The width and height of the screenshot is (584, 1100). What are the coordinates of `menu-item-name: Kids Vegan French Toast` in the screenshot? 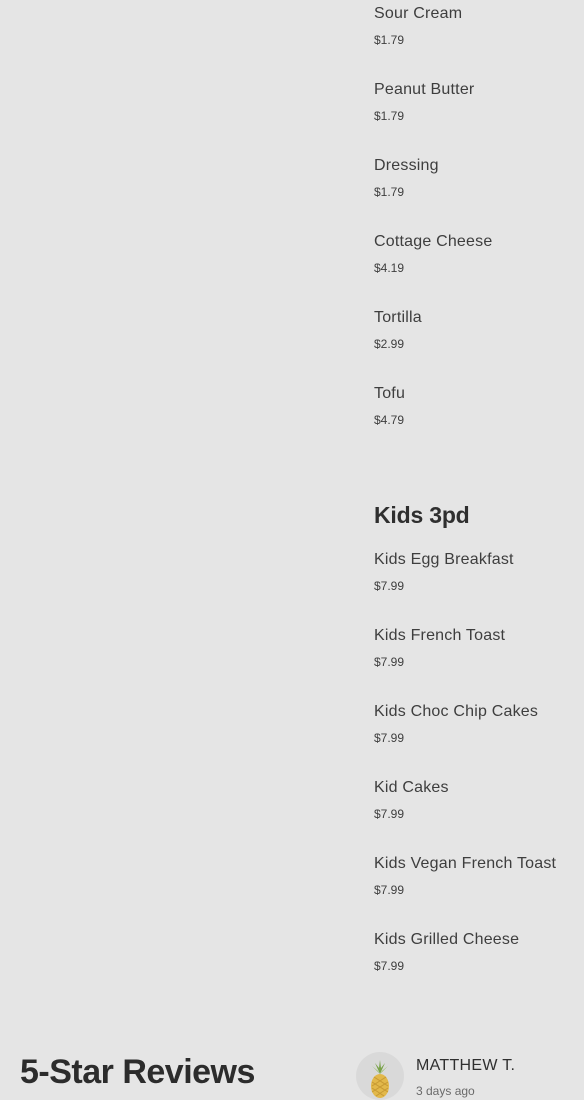 It's located at (465, 863).